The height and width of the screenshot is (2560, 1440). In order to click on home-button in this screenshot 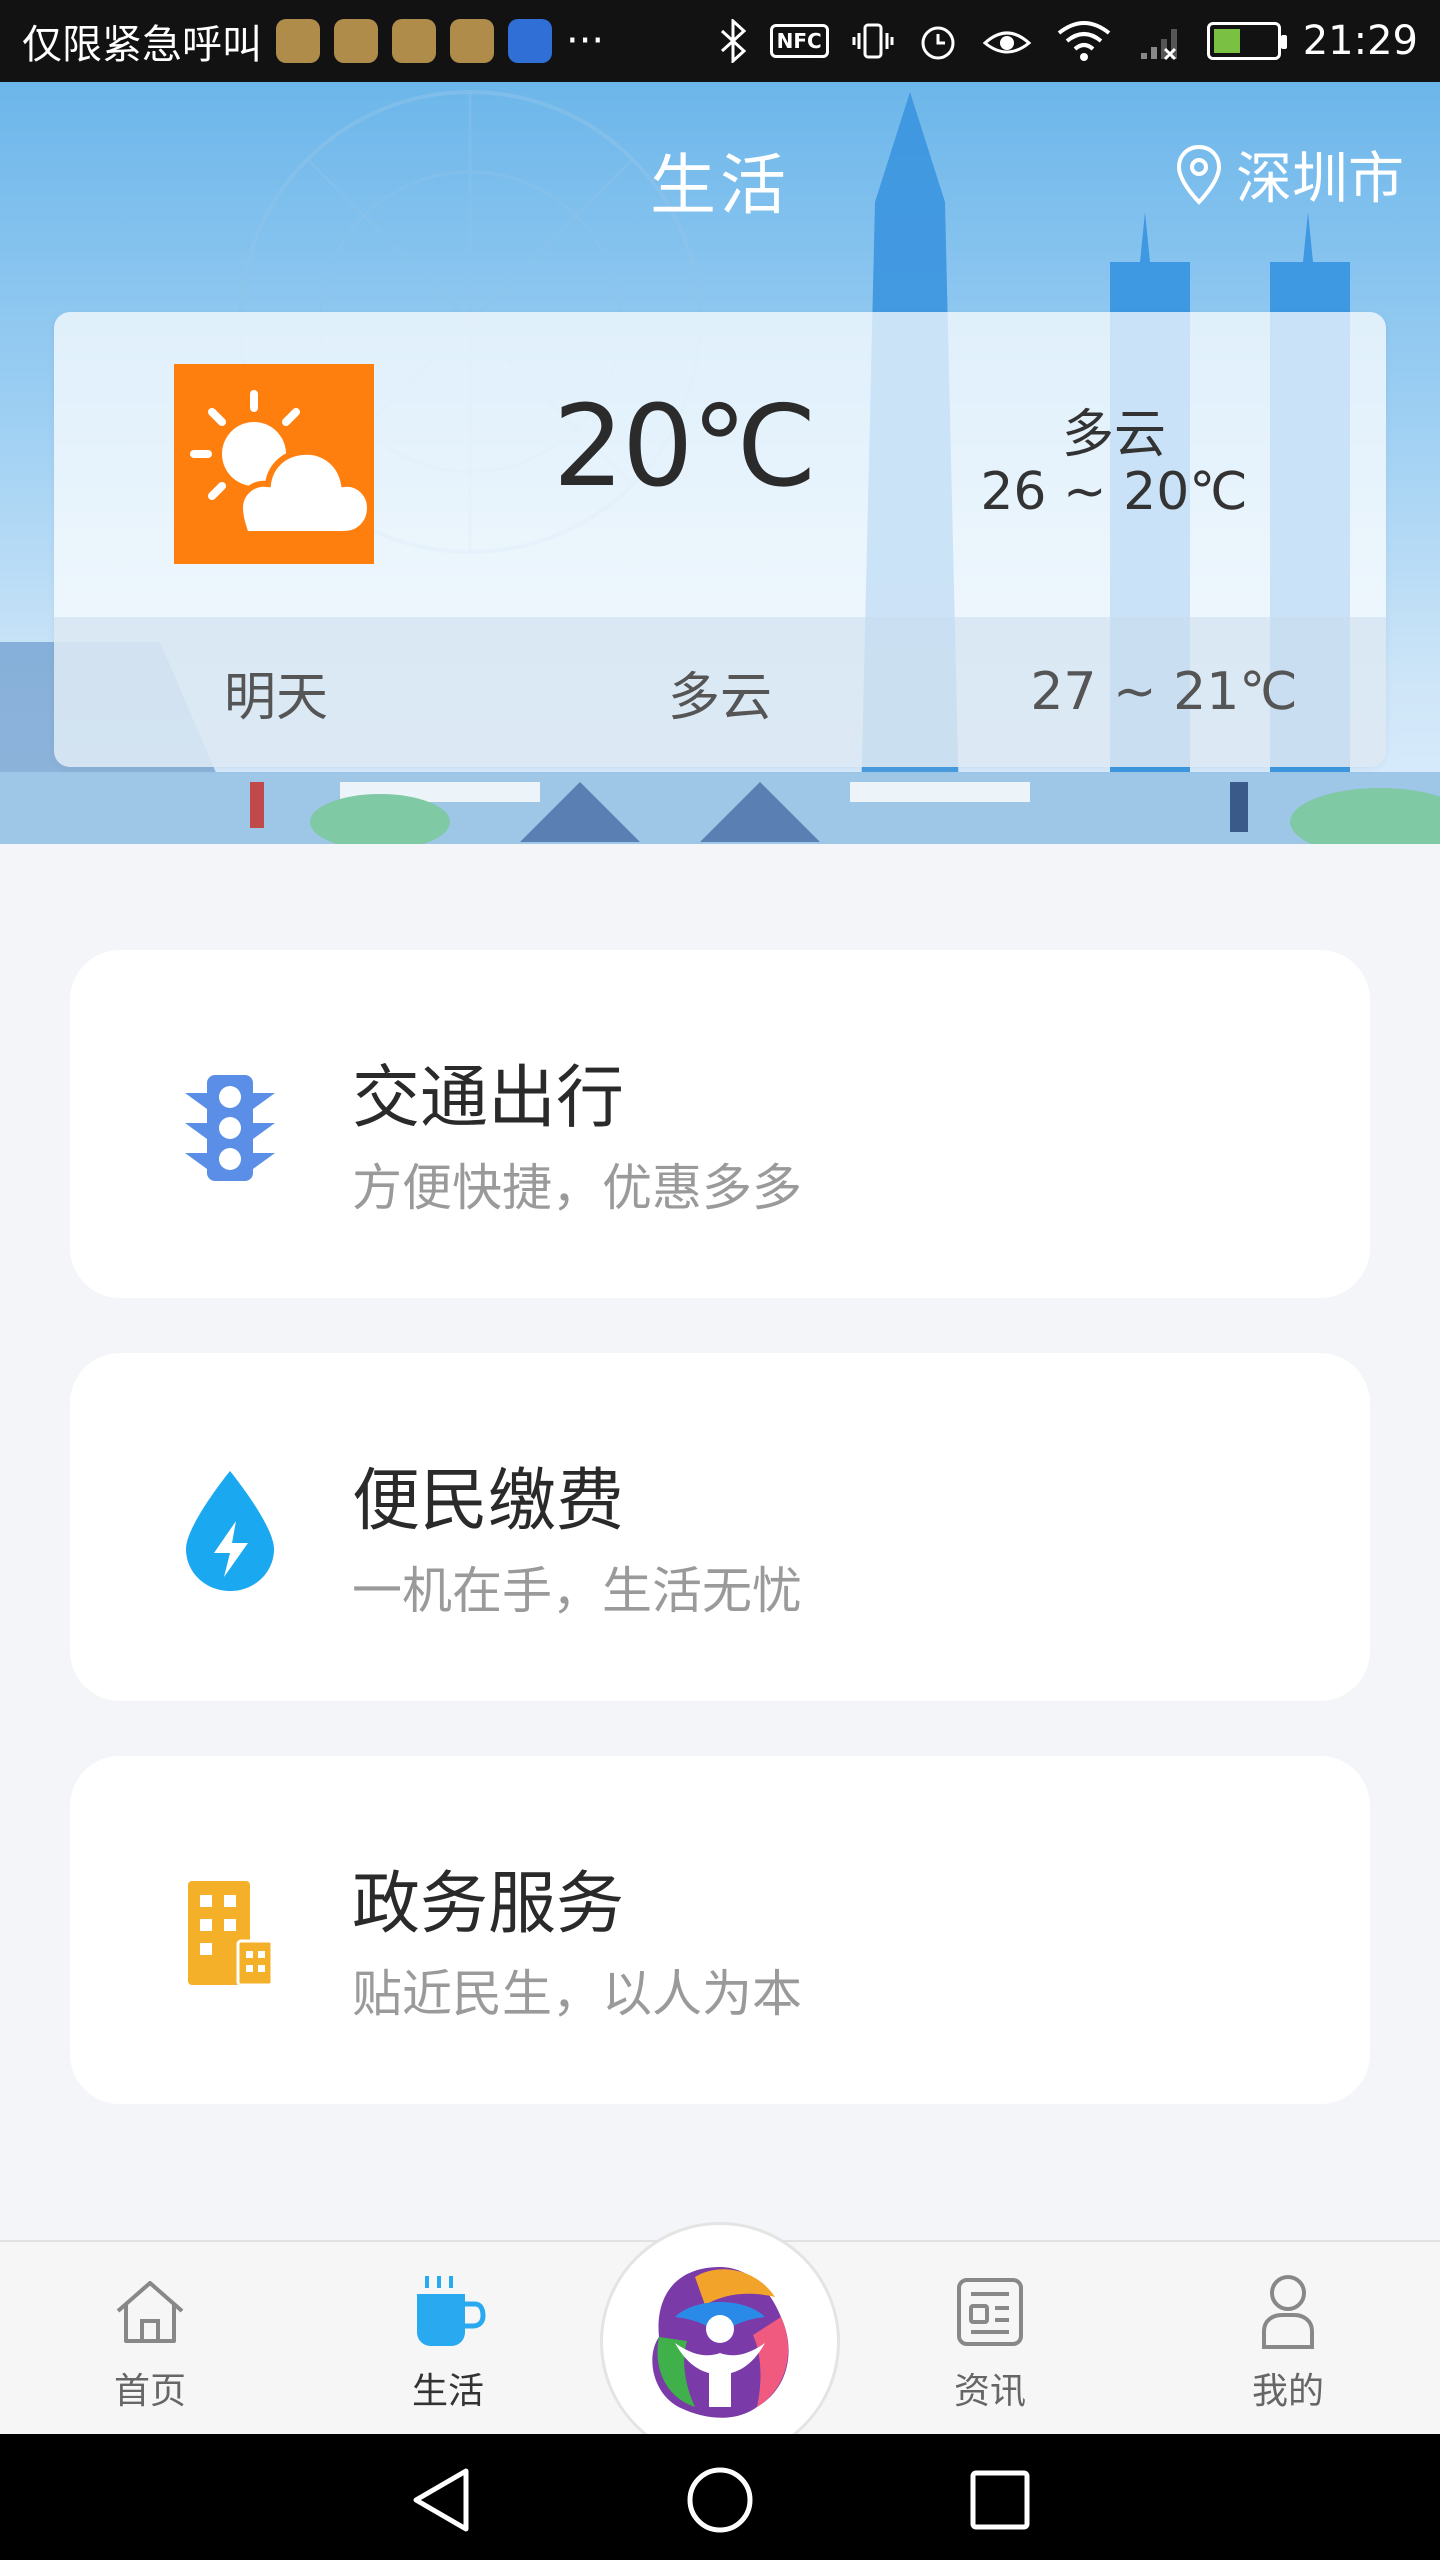, I will do `click(720, 2500)`.